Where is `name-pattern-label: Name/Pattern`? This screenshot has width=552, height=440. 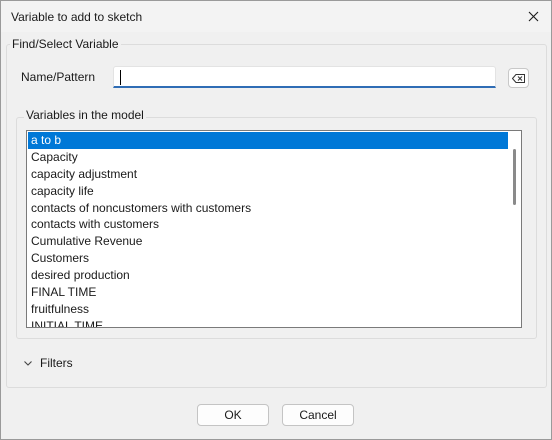 name-pattern-label: Name/Pattern is located at coordinates (58, 77).